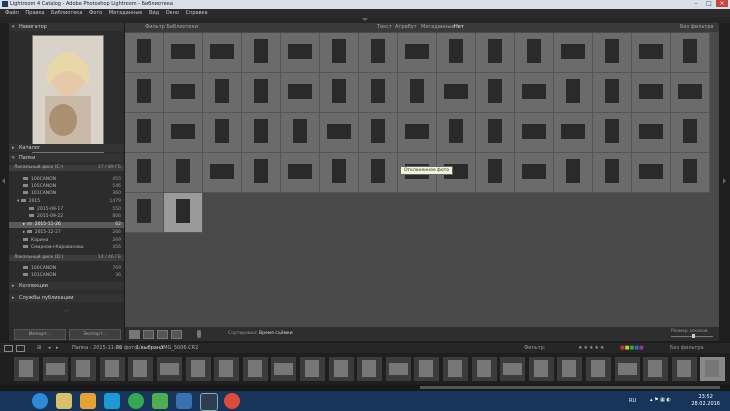 This screenshot has width=730, height=411. Describe the element at coordinates (722, 3) in the screenshot. I see `close-button: ×` at that location.